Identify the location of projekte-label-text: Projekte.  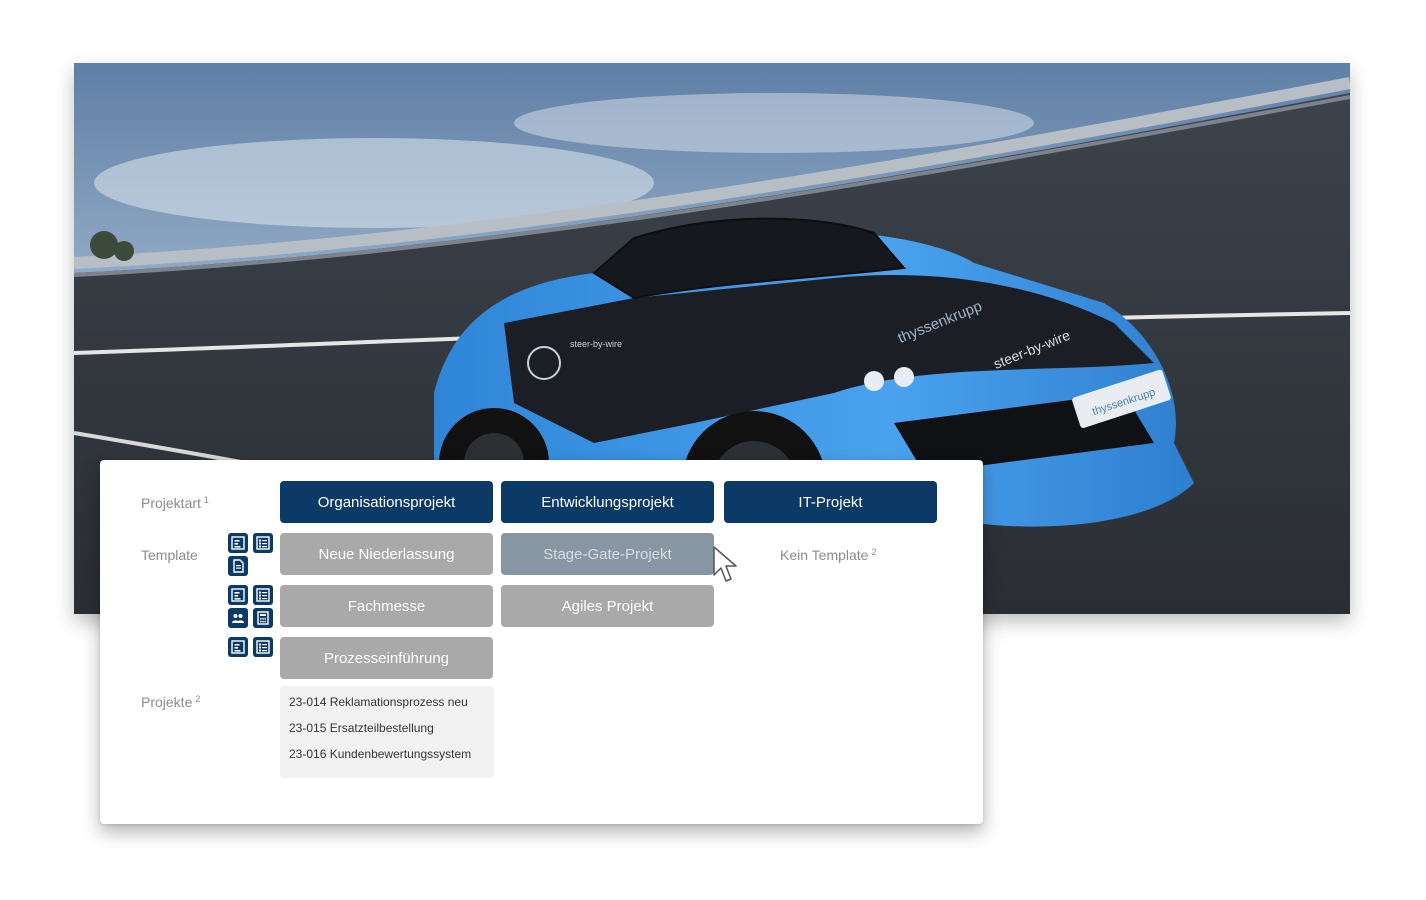
(167, 702).